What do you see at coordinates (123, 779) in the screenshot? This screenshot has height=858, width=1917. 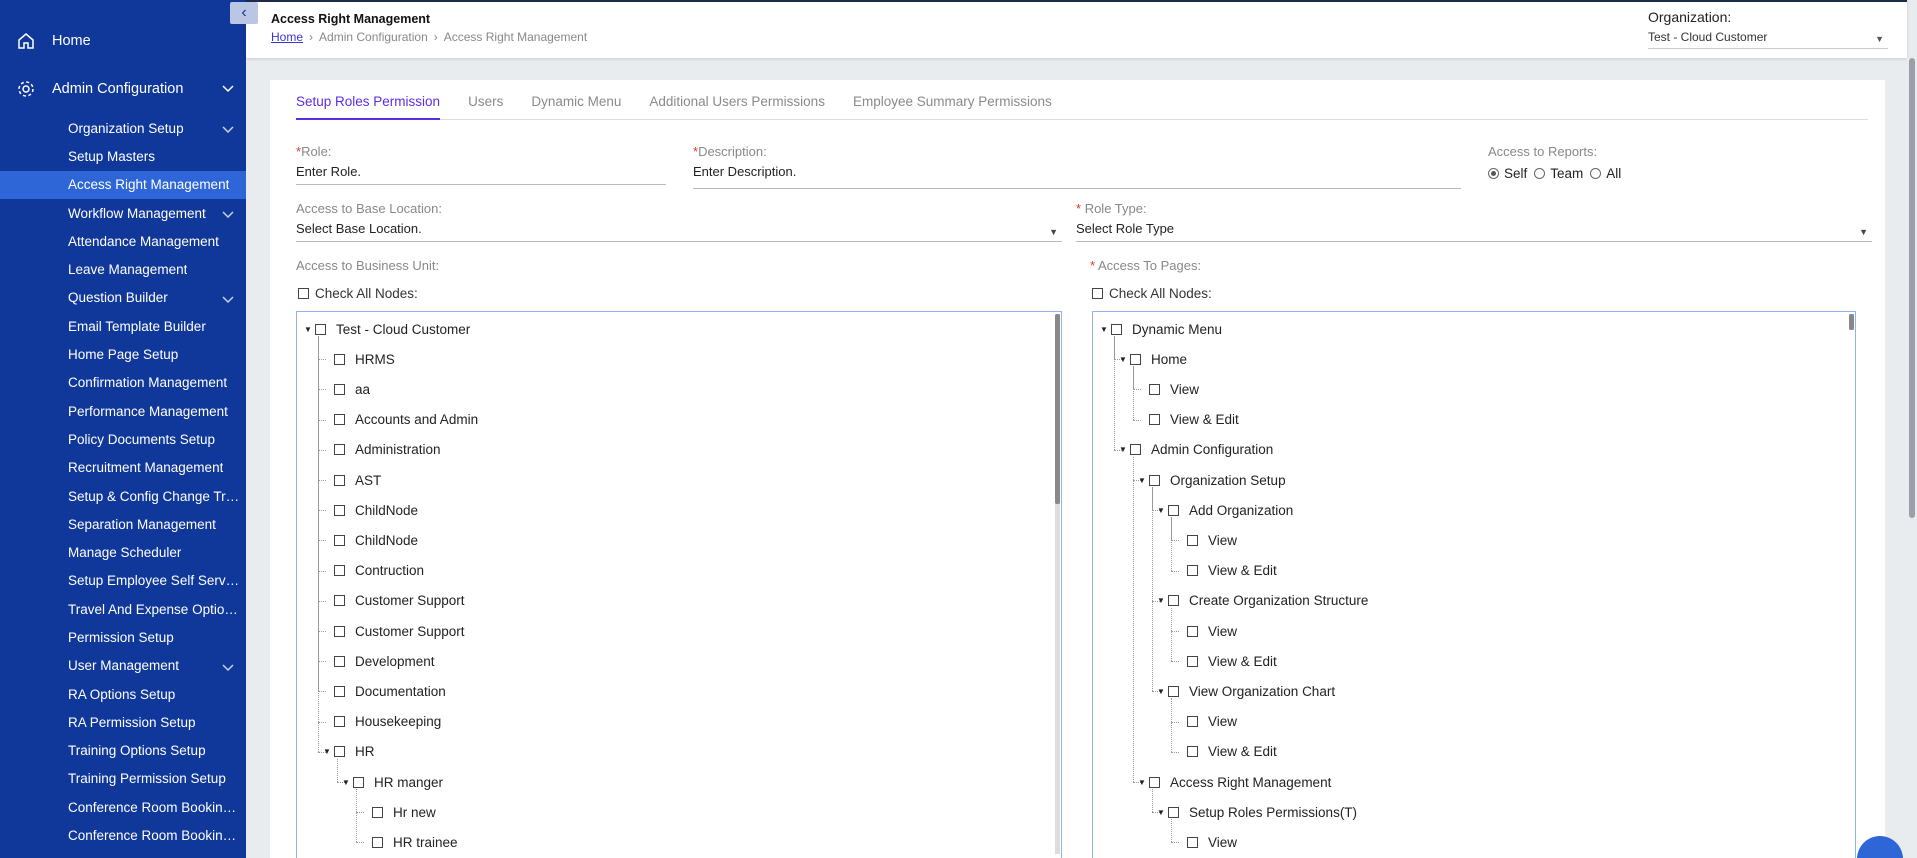 I see `sidebar-item: Training Permission Setup` at bounding box center [123, 779].